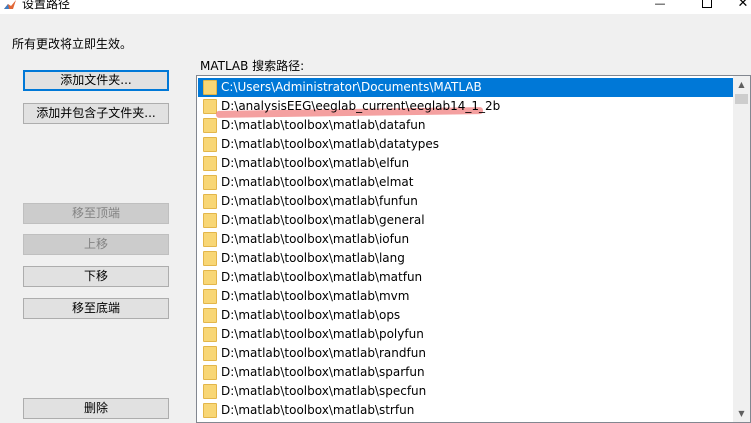  I want to click on path-text: D:\matlab\toolbox\matlab\lang, so click(313, 258).